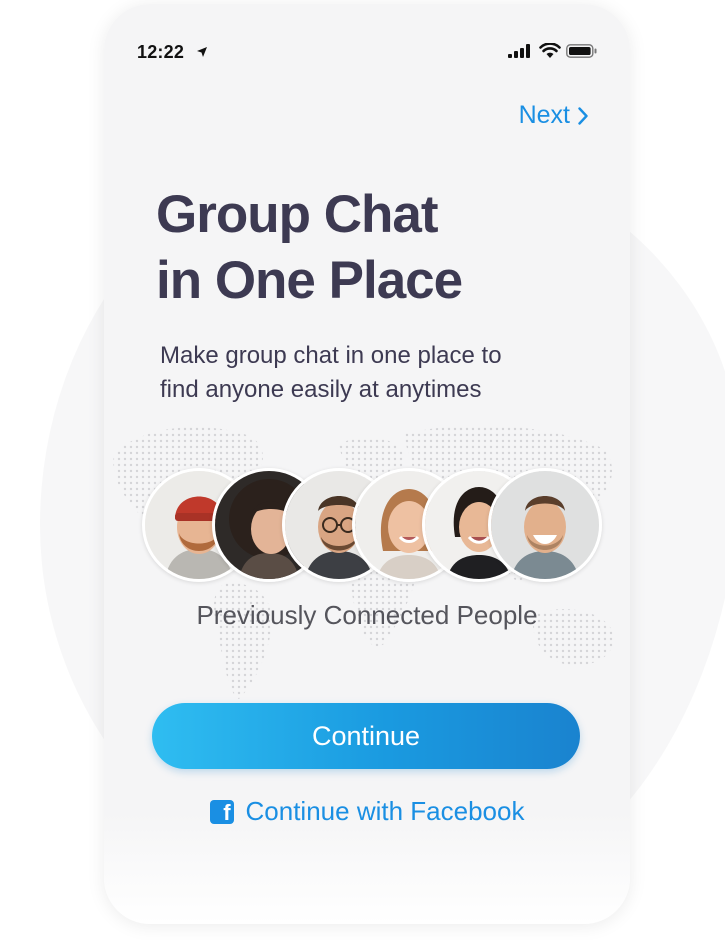 The height and width of the screenshot is (940, 725). I want to click on page-title: Group Chat in One Place, so click(366, 248).